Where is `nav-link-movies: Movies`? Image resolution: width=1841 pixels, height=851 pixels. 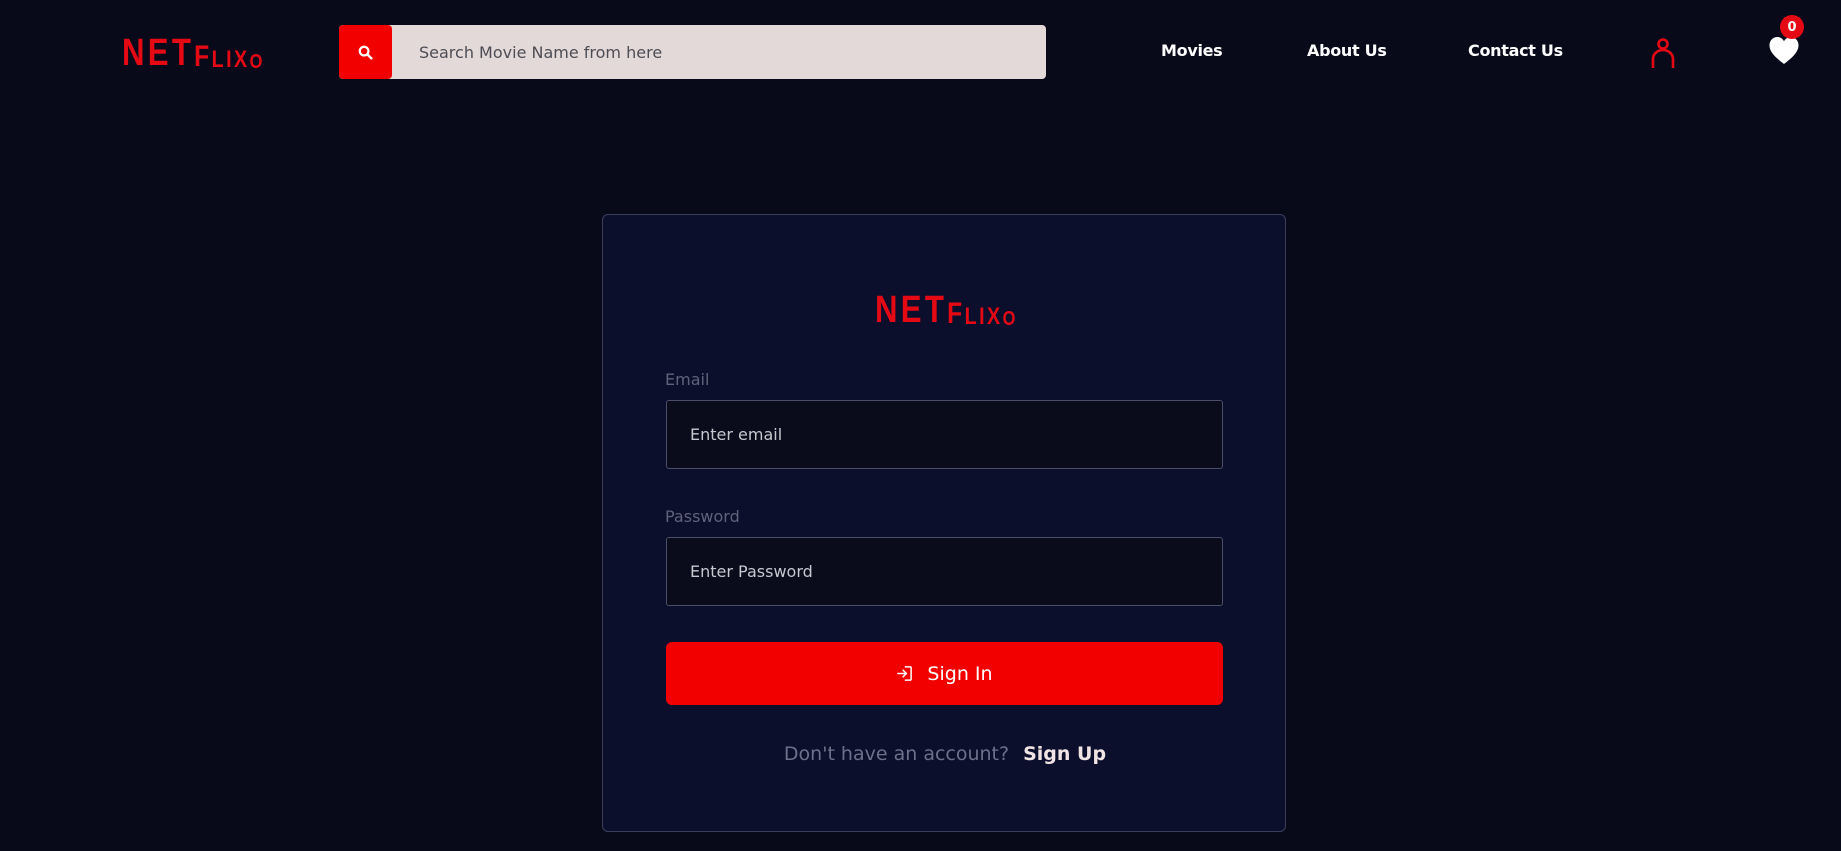
nav-link-movies: Movies is located at coordinates (1192, 50).